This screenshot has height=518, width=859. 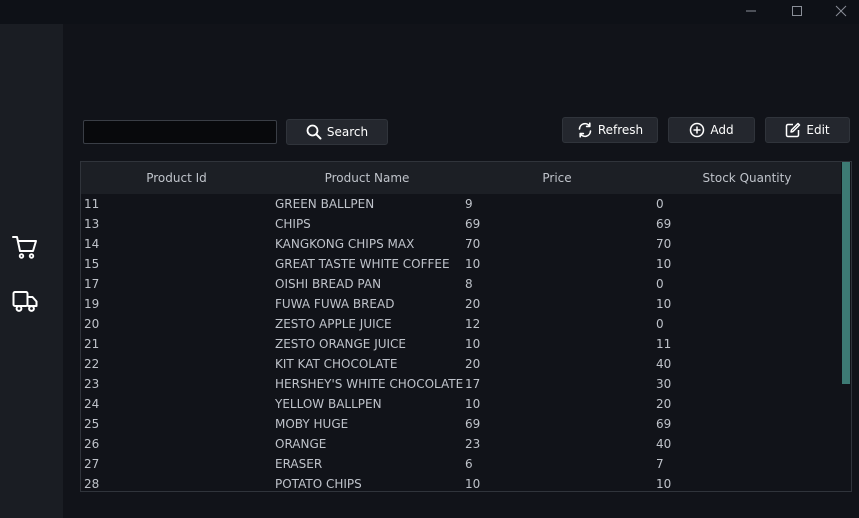 I want to click on search-button: Search, so click(x=337, y=132).